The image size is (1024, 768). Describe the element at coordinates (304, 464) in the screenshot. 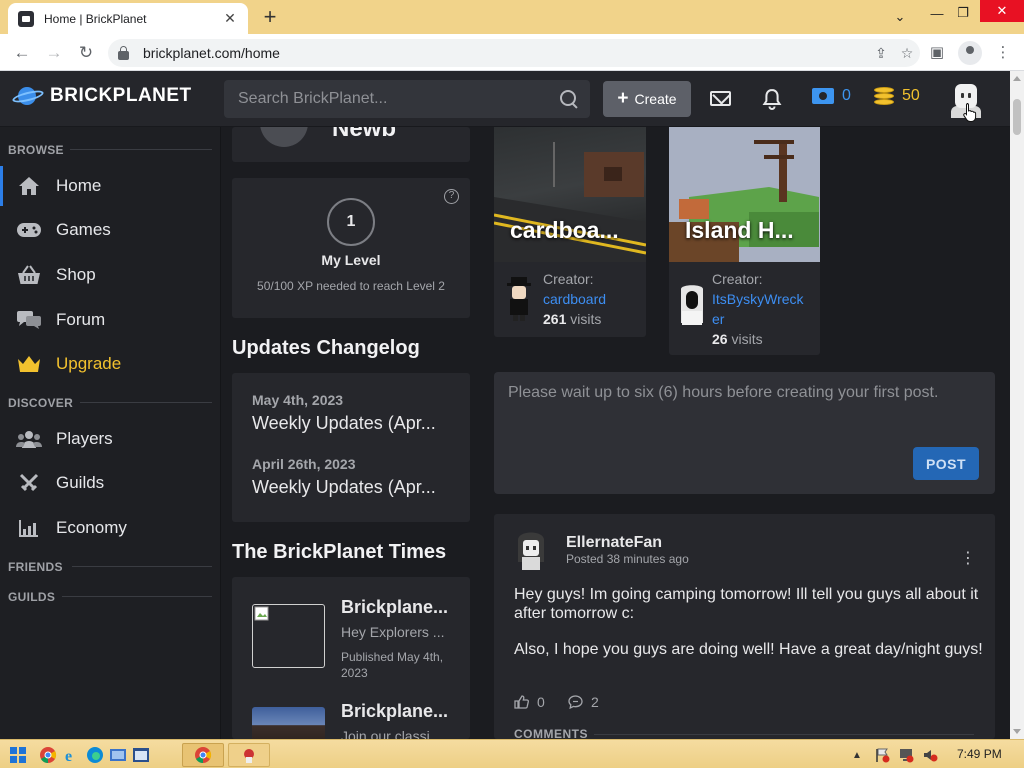

I see `changelog-date: April 26th, 2023` at that location.